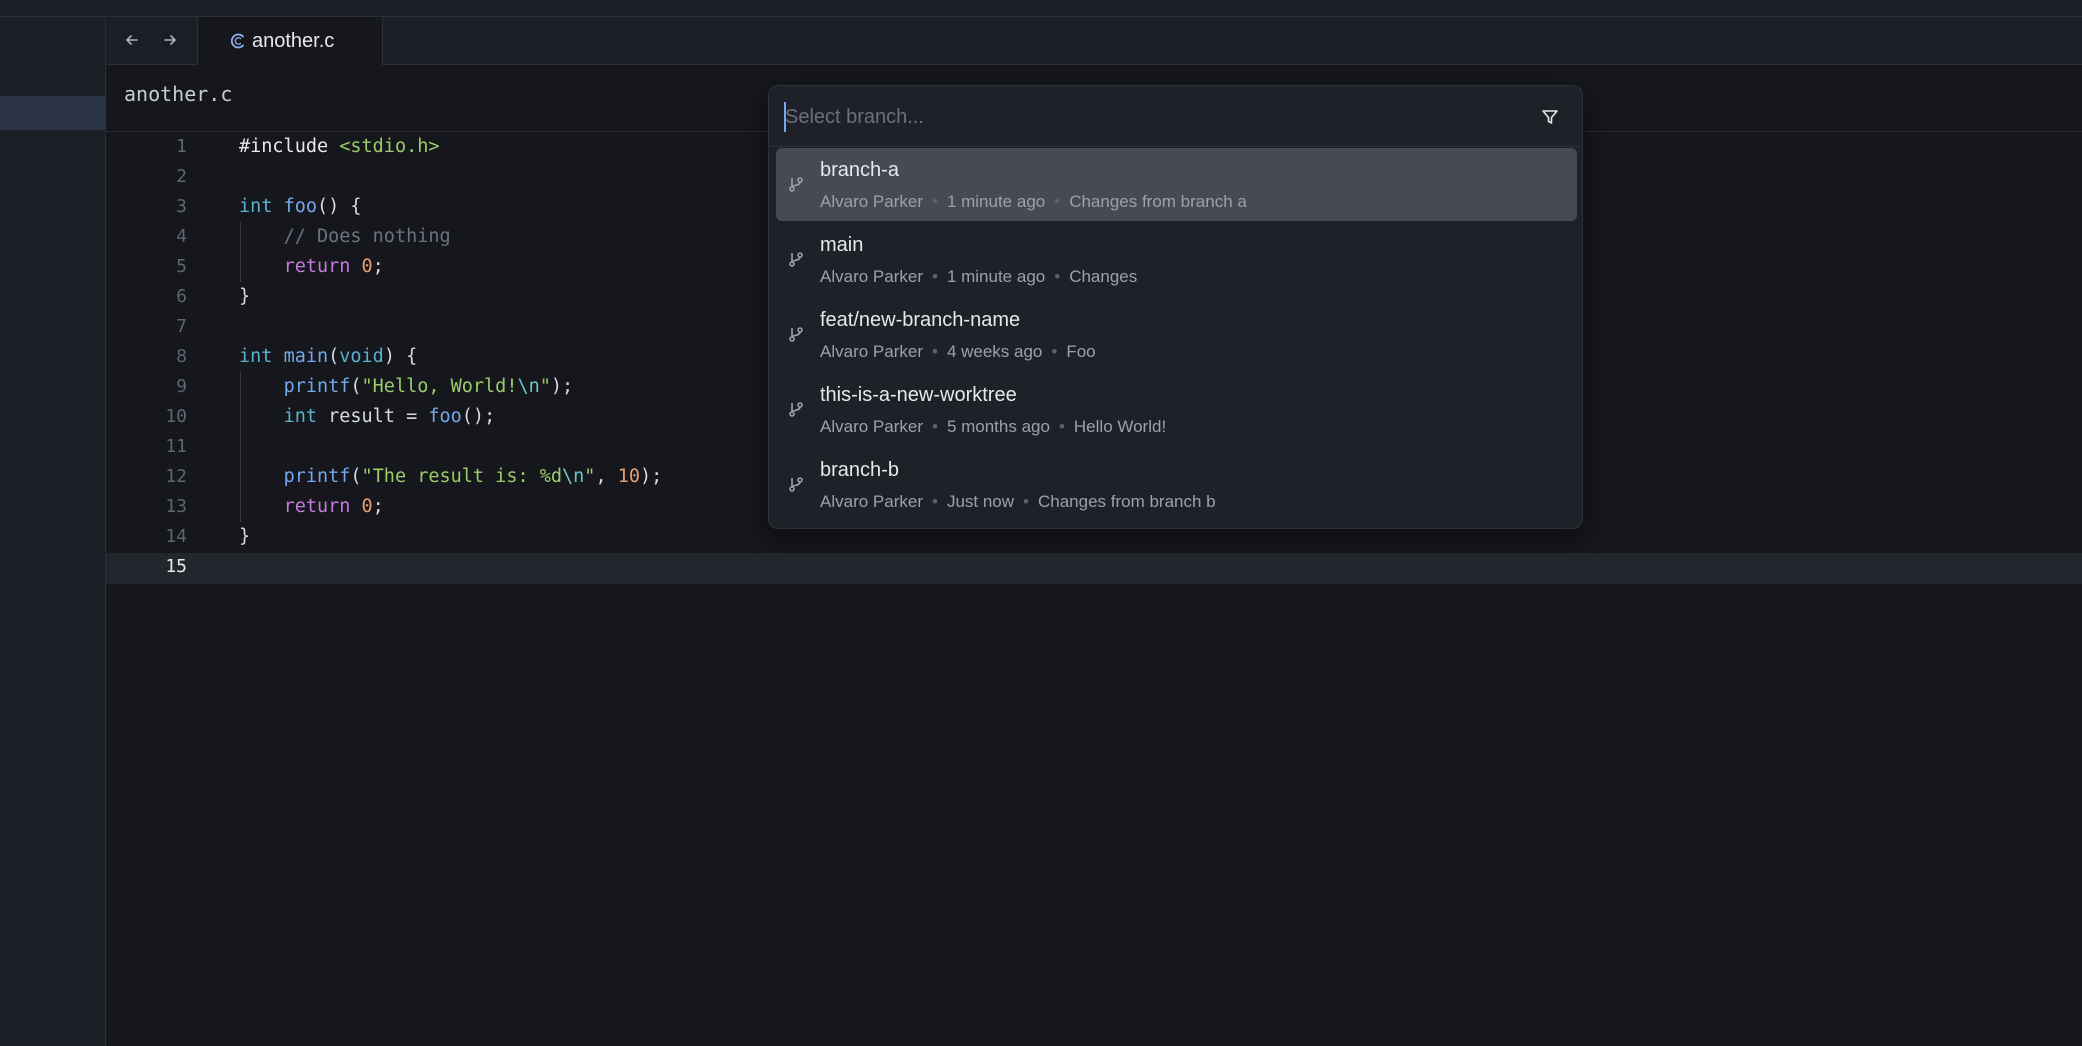  Describe the element at coordinates (367, 236) in the screenshot. I see `code-line: // Does nothing` at that location.